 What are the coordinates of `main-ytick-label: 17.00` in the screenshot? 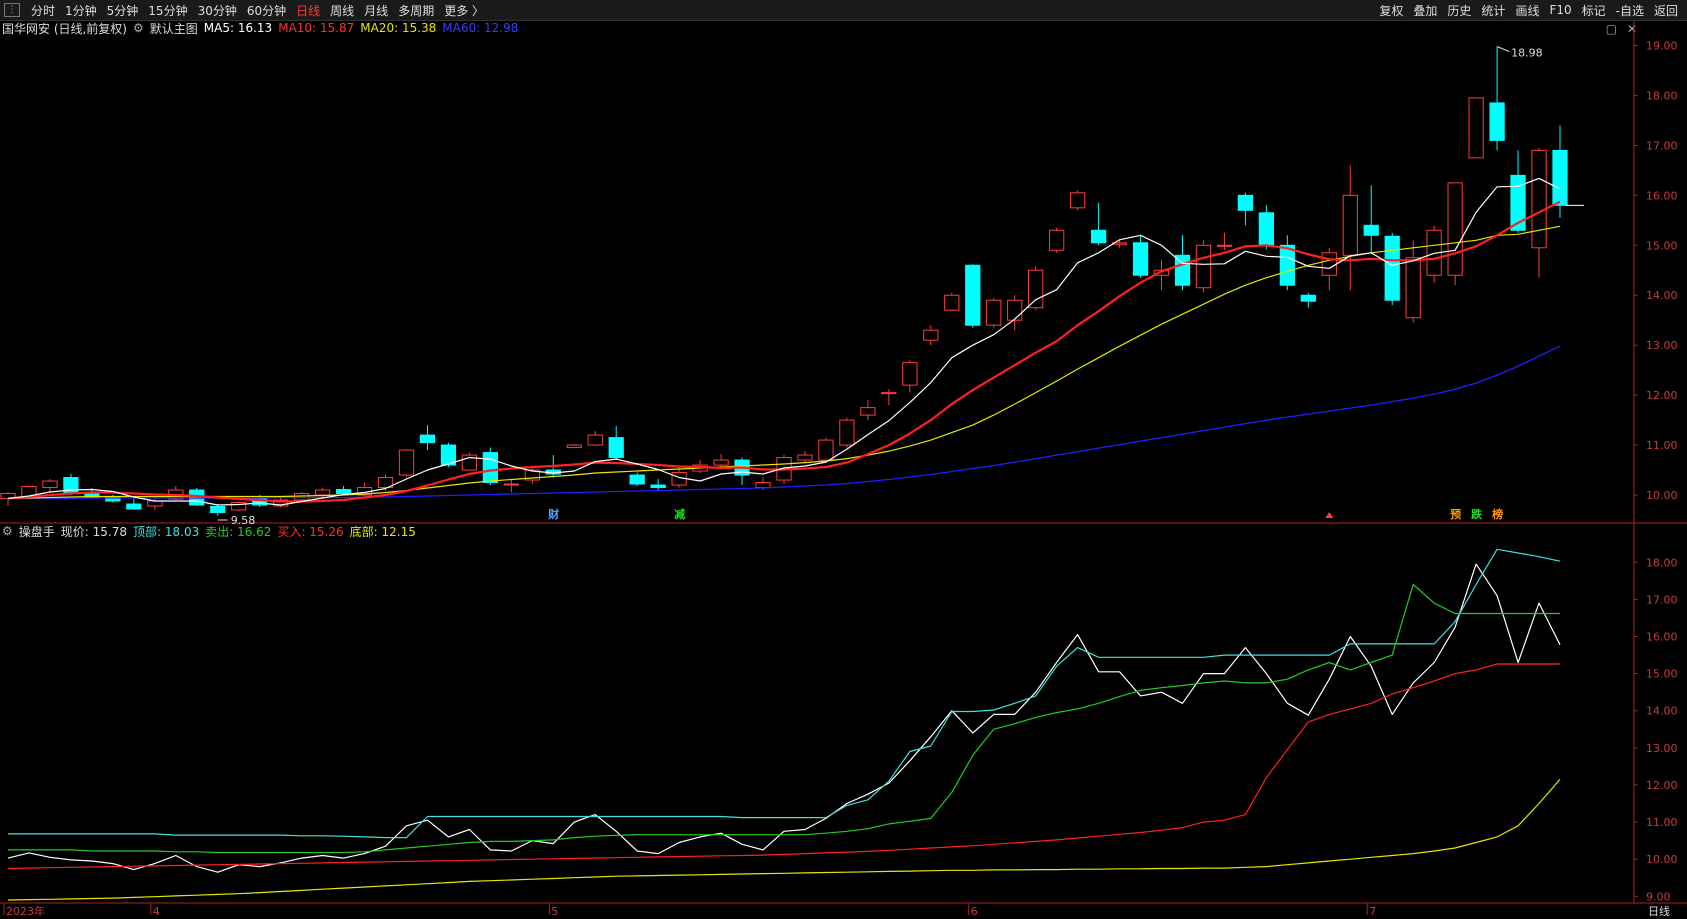 It's located at (1662, 145).